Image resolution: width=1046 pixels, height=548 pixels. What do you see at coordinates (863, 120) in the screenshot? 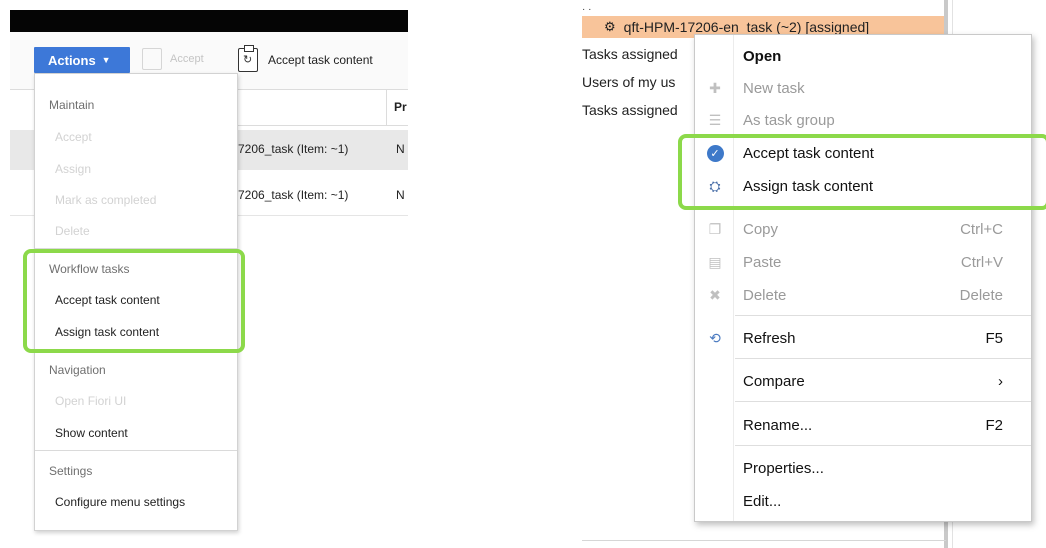
I see `context-item-as-task-group: ☰ As task group` at bounding box center [863, 120].